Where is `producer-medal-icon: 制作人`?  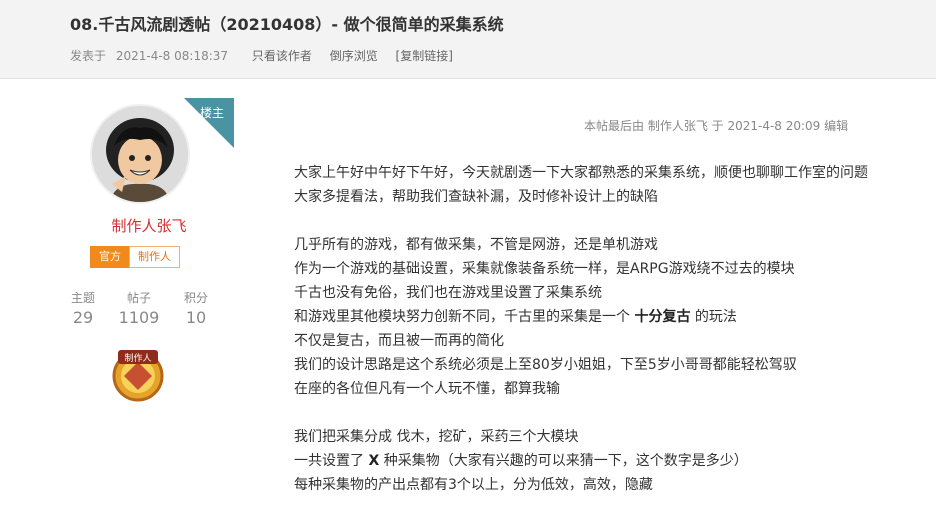
producer-medal-icon: 制作人 is located at coordinates (138, 374).